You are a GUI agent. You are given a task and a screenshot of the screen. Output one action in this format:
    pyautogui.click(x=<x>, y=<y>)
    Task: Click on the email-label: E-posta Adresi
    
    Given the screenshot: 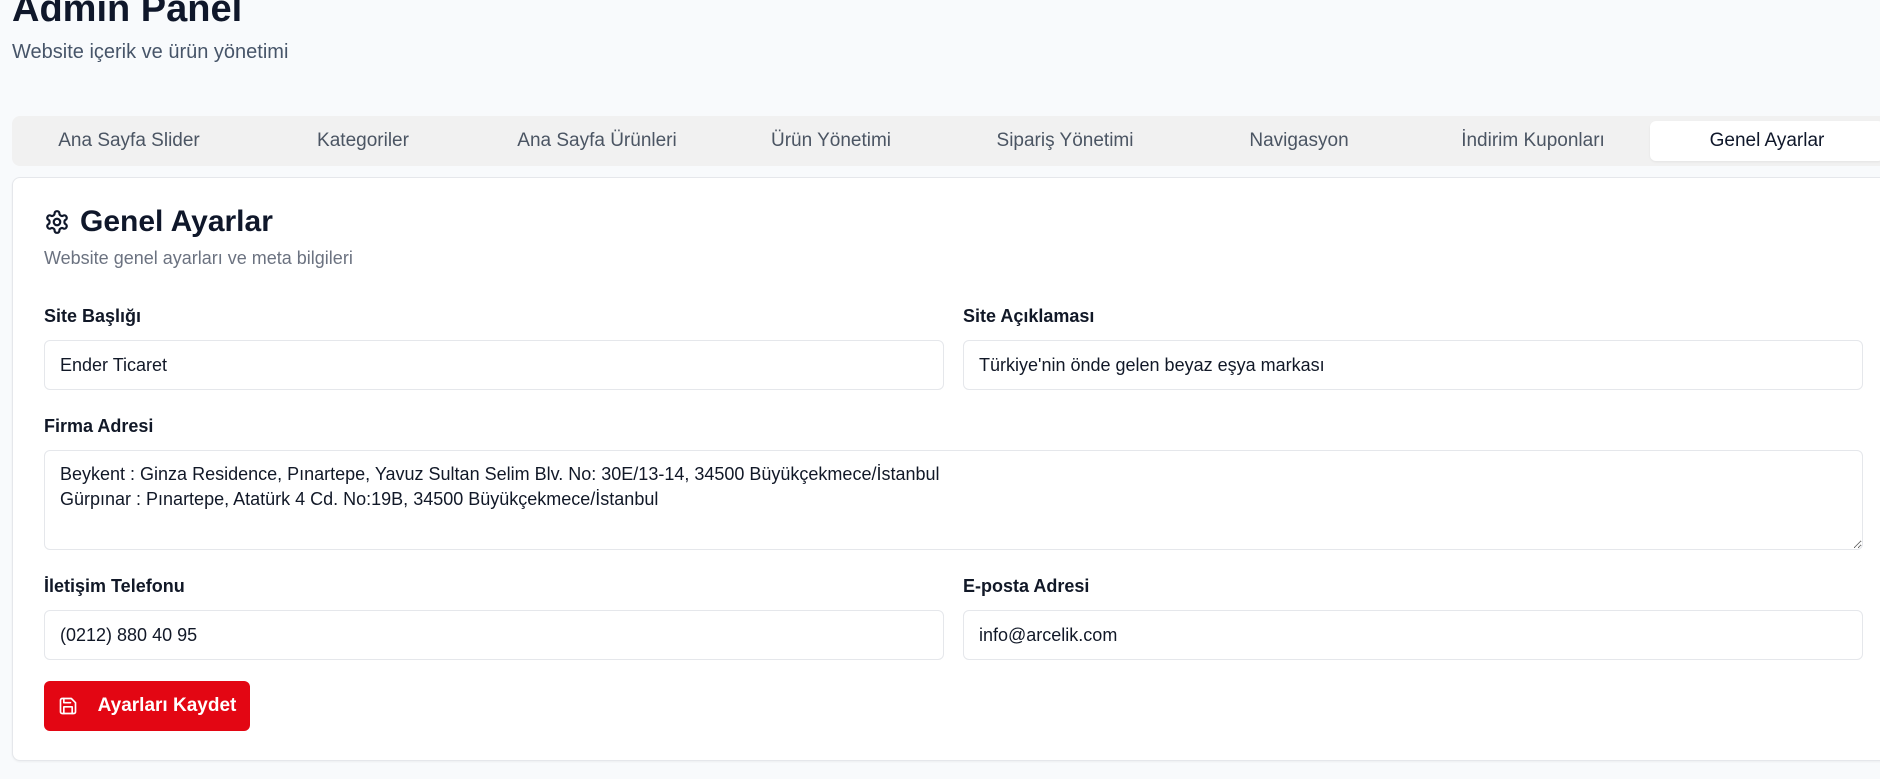 What is the action you would take?
    pyautogui.click(x=1026, y=586)
    